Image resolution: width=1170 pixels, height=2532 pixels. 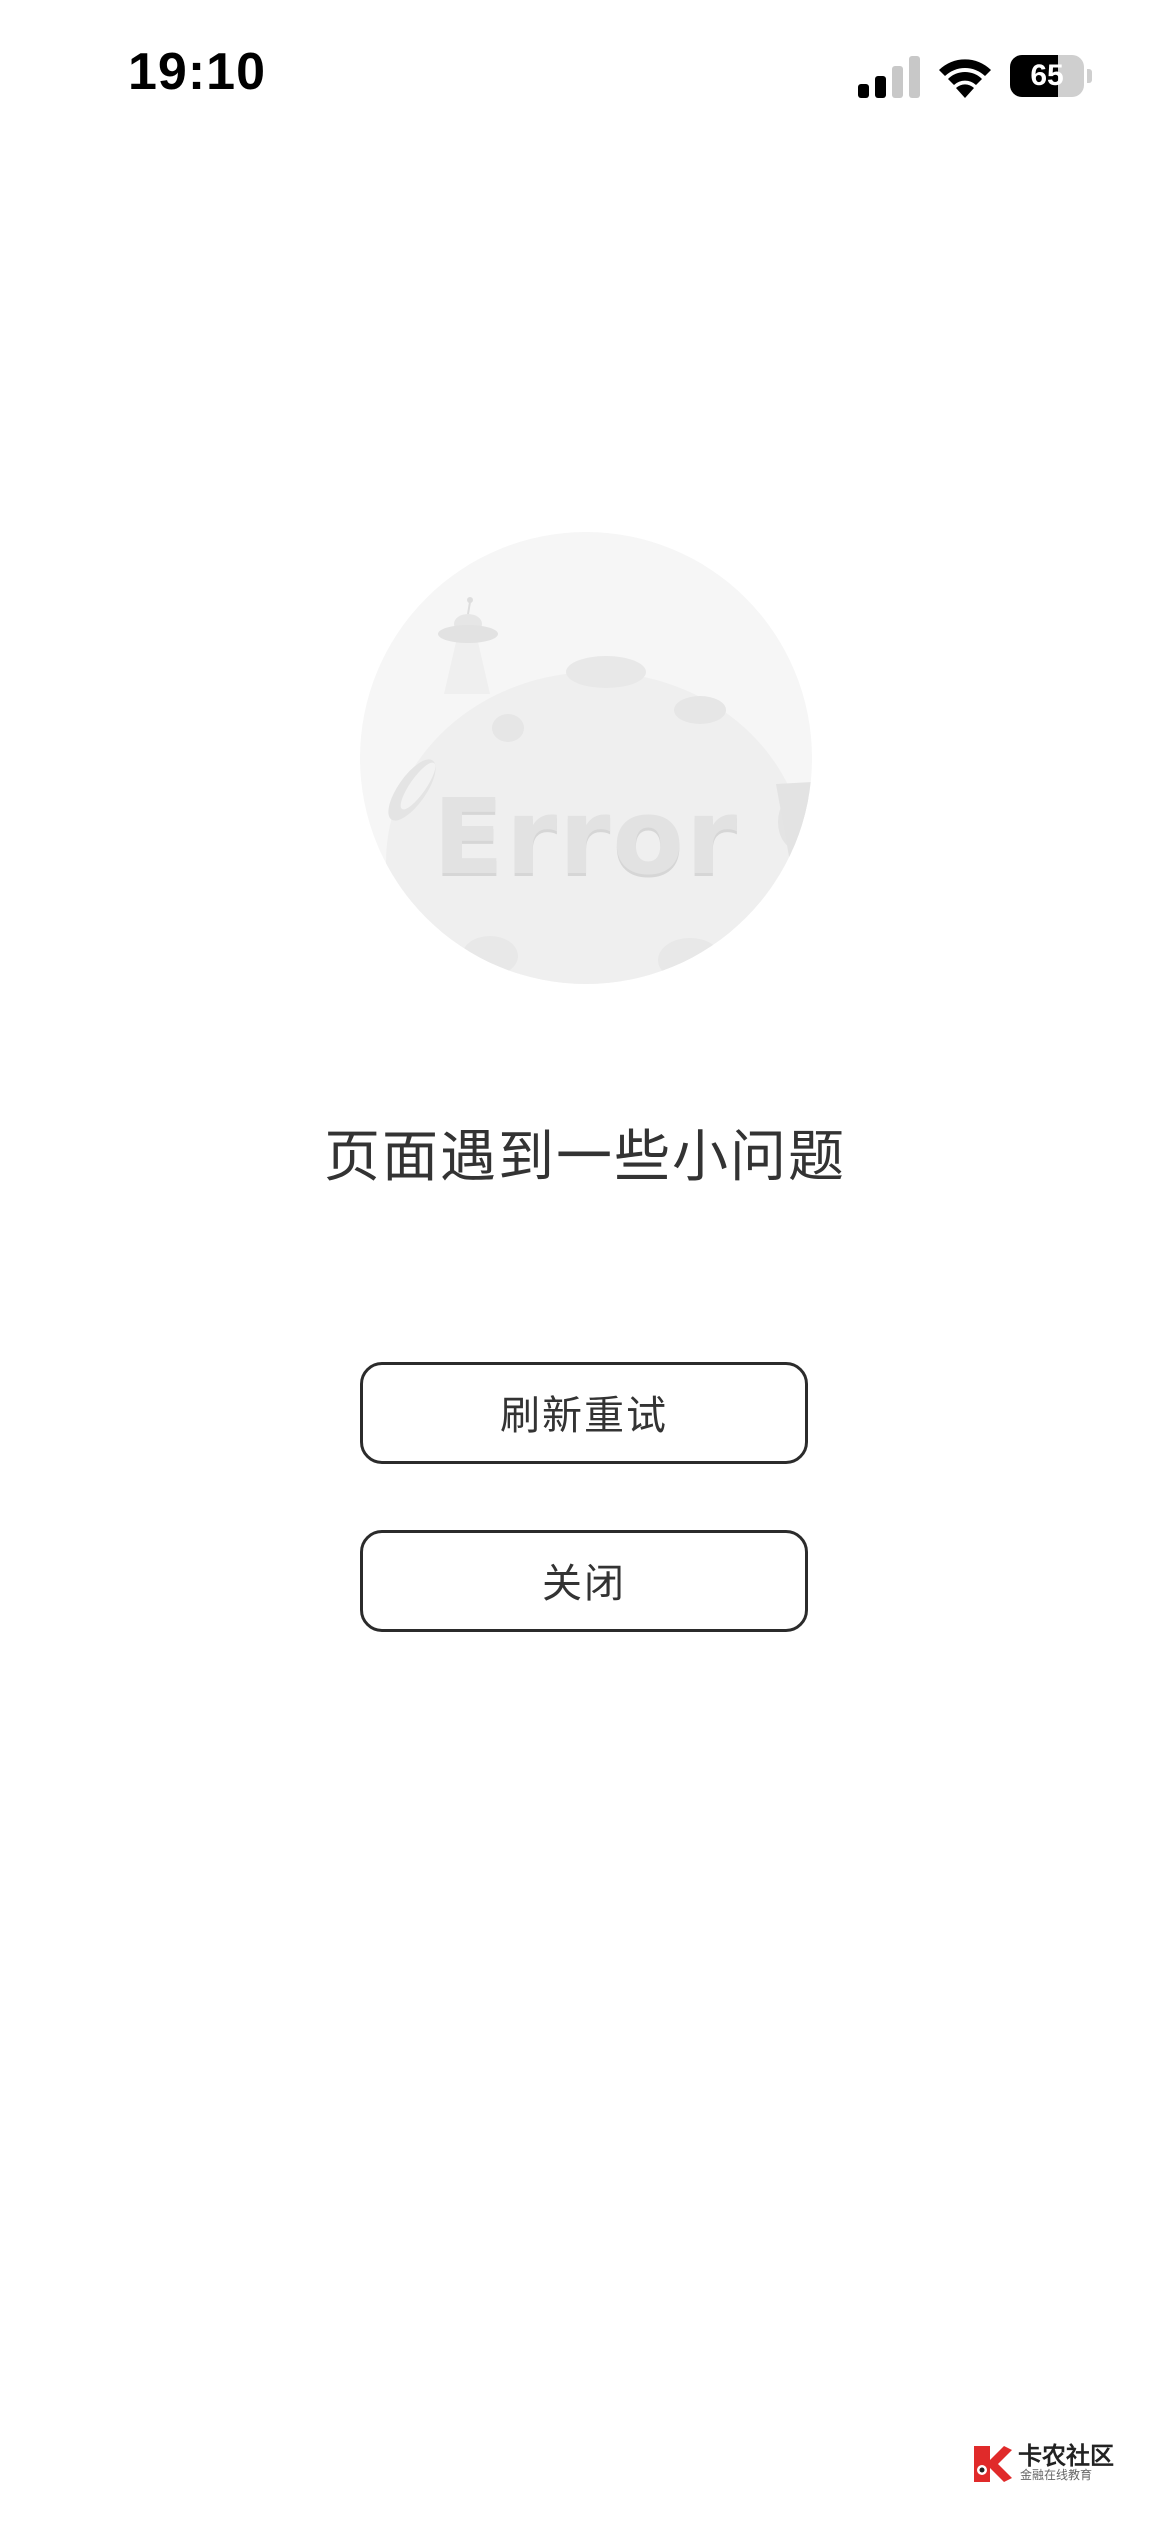 I want to click on error-illustration: Error, so click(x=586, y=758).